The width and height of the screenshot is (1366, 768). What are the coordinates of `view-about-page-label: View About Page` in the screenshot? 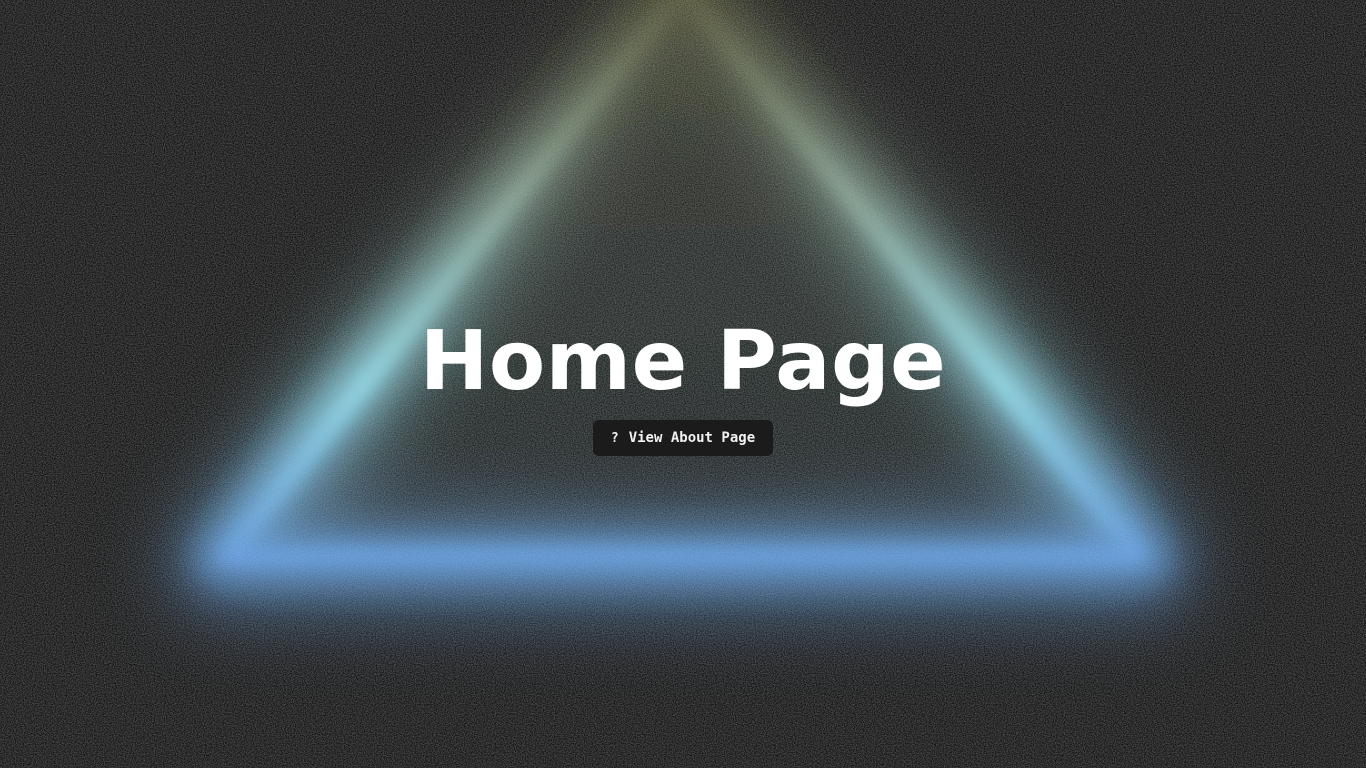 It's located at (692, 438).